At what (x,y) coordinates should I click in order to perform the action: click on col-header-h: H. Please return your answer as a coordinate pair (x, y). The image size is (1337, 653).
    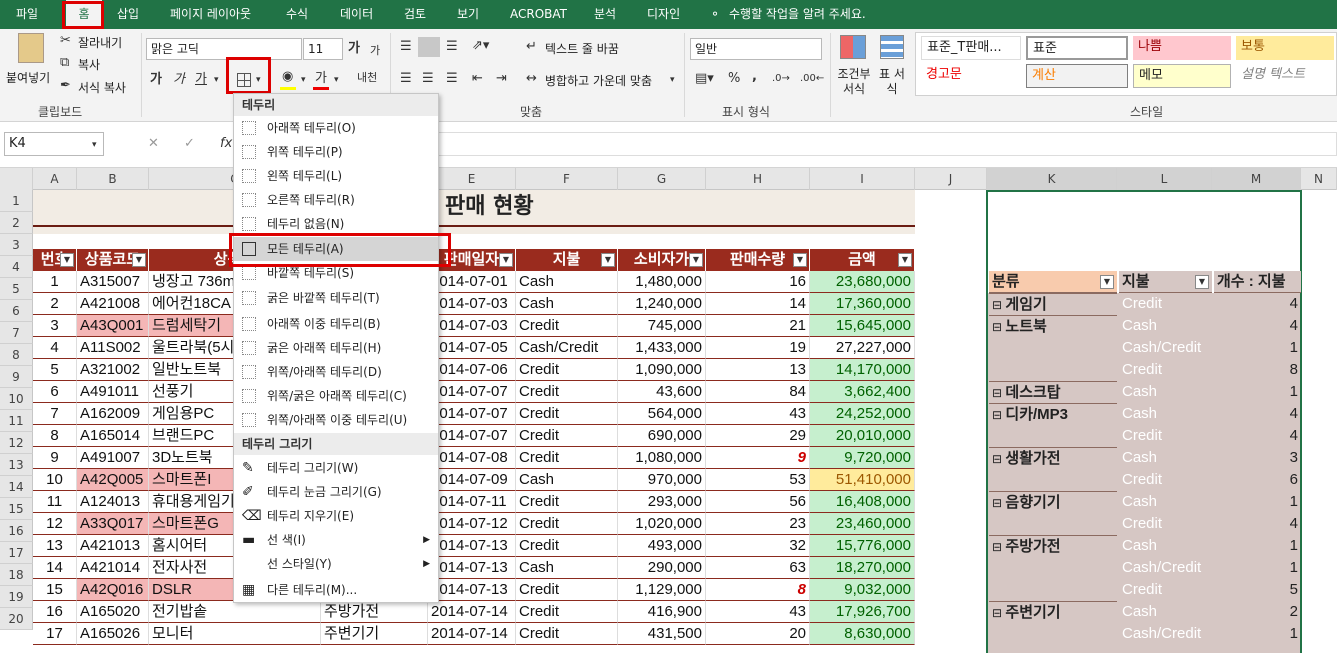
    Looking at the image, I should click on (758, 179).